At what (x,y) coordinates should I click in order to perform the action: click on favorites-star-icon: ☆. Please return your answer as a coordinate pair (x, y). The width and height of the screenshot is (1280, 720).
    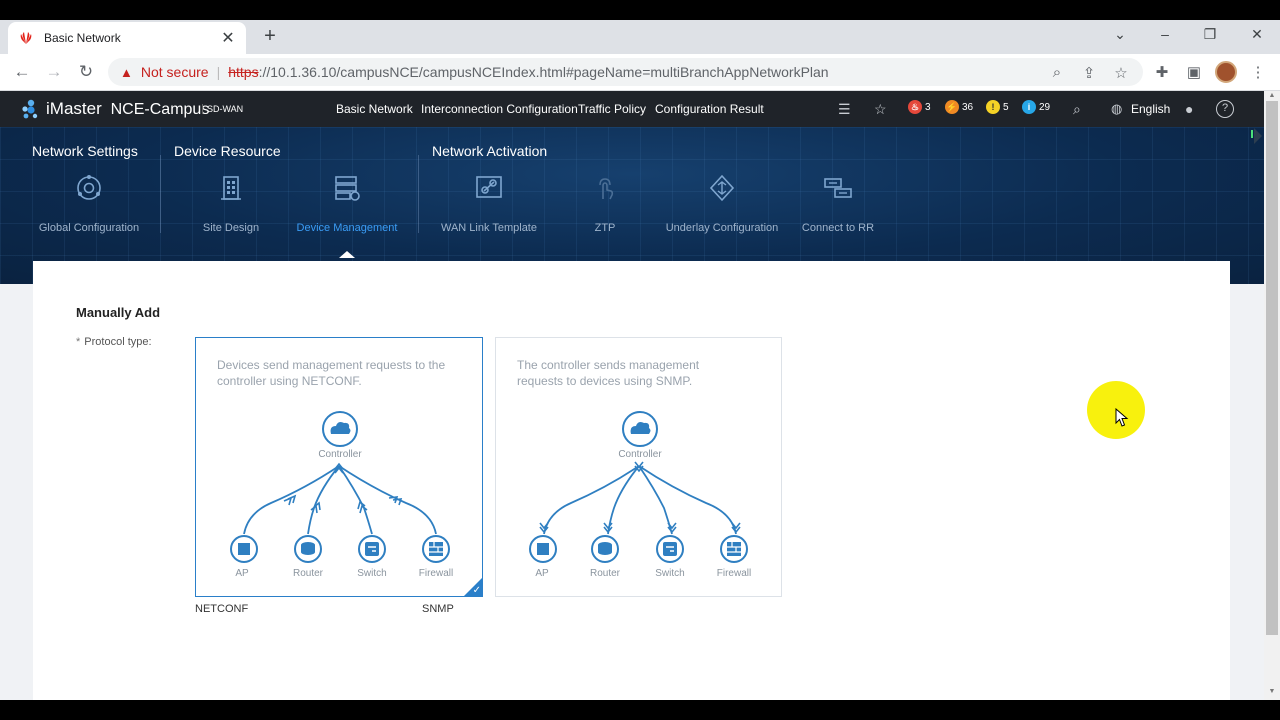
    Looking at the image, I should click on (880, 109).